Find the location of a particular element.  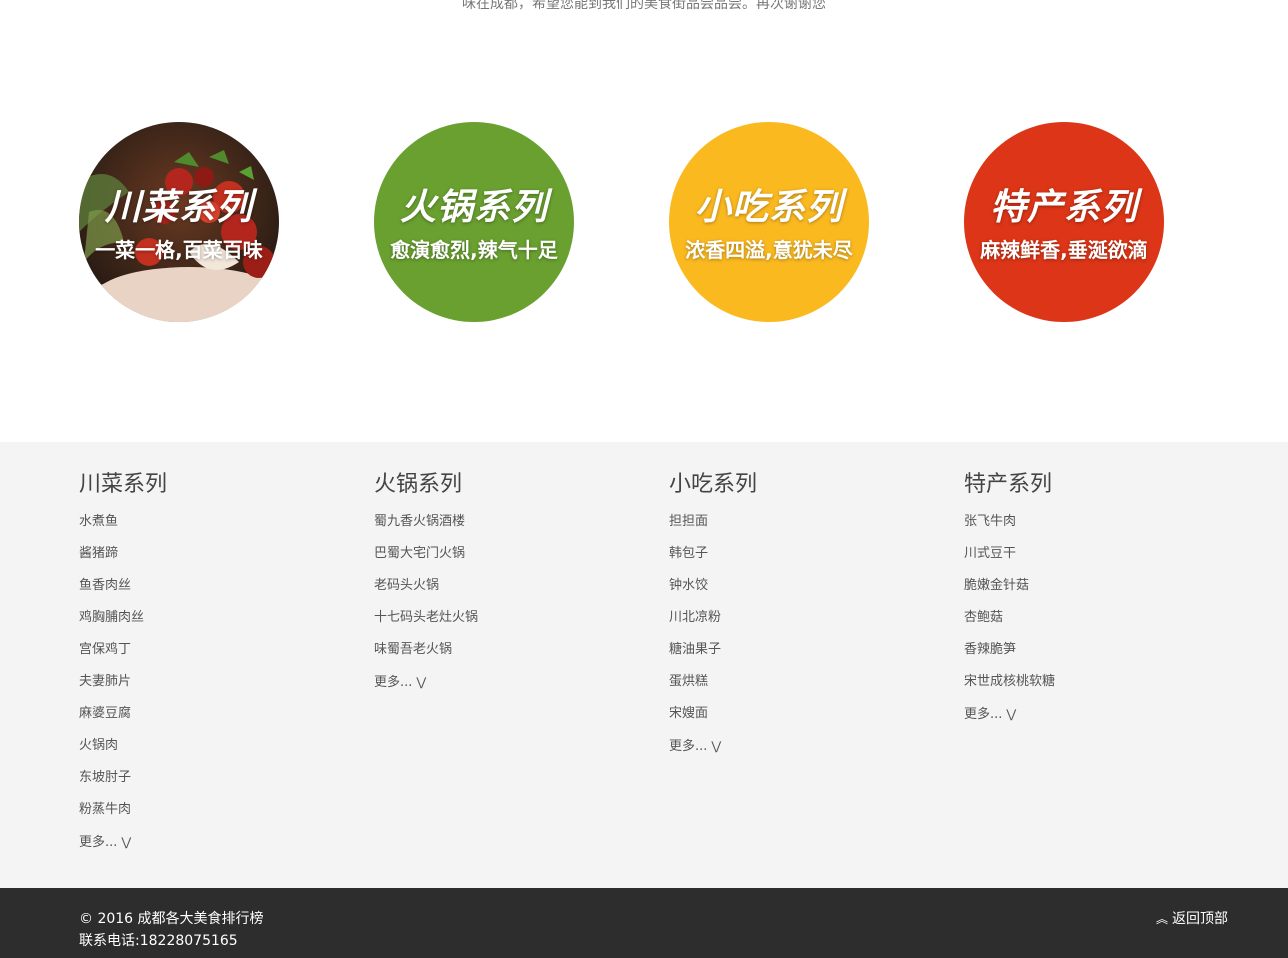

list-item: 香辣脆笋 is located at coordinates (1094, 656).